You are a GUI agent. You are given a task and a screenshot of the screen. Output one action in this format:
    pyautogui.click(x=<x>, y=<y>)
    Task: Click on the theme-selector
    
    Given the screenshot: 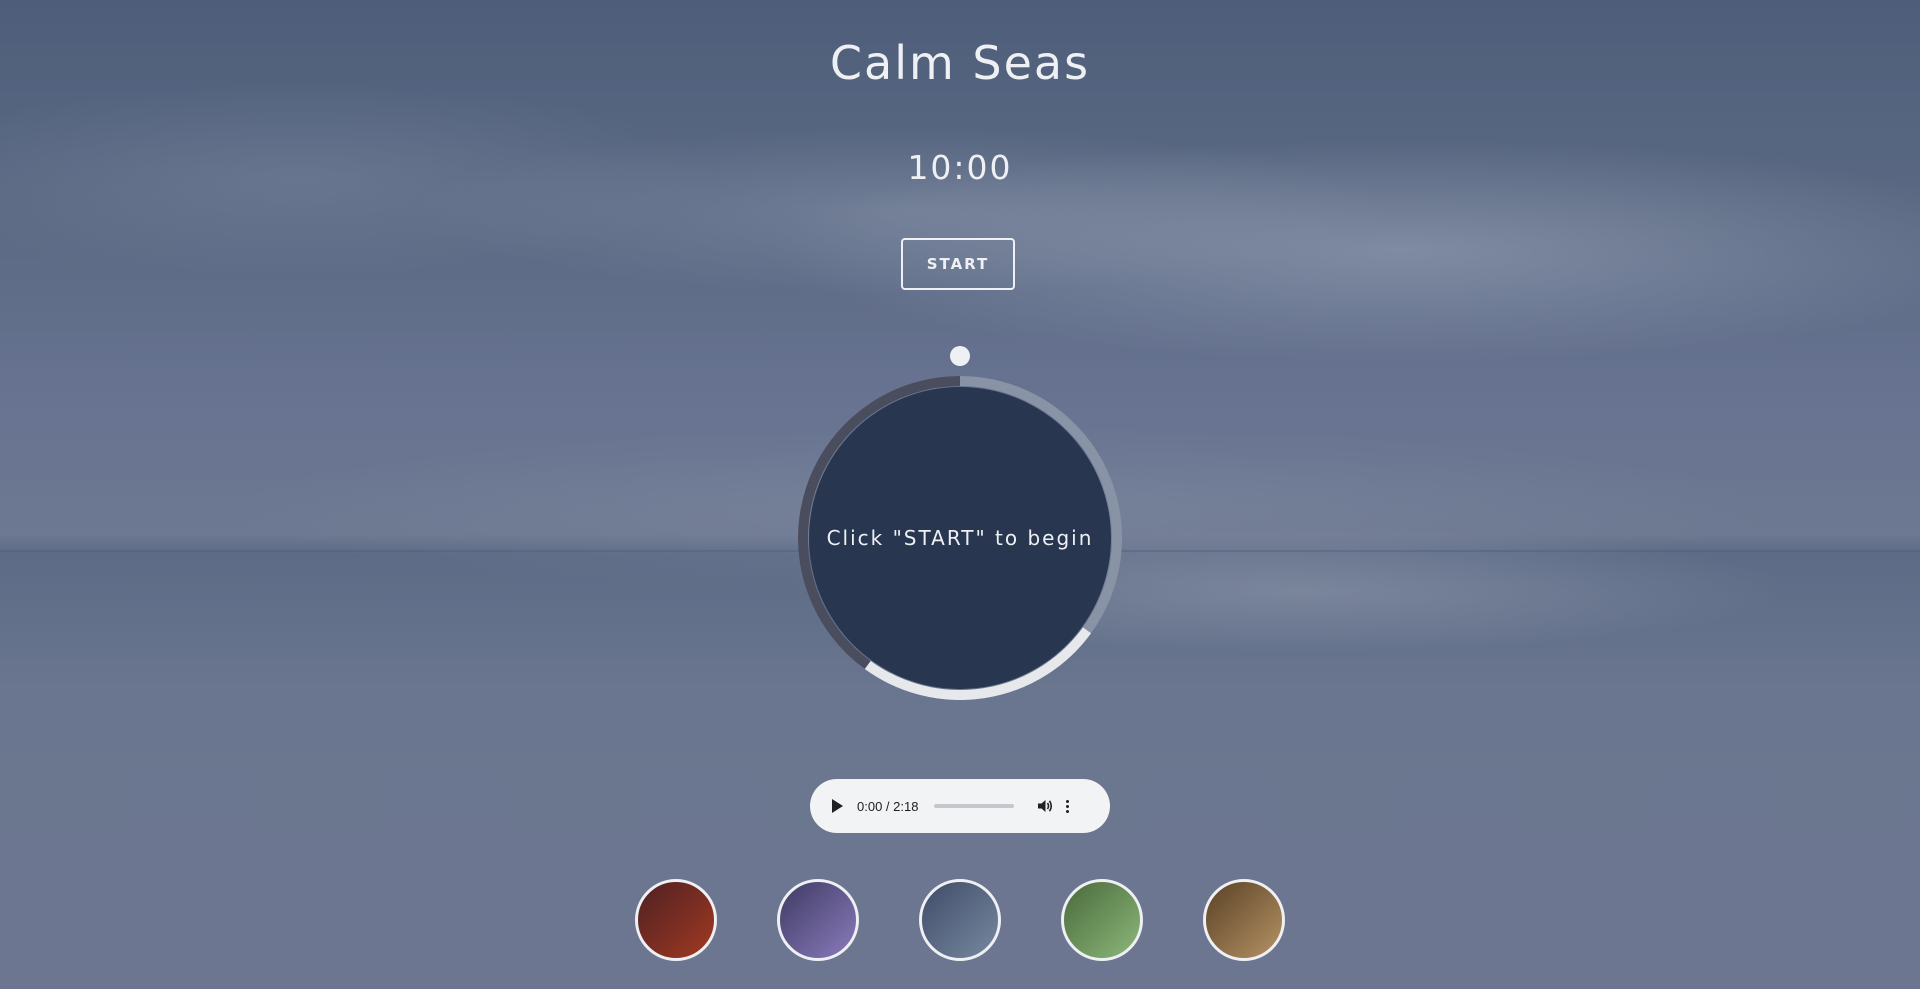 What is the action you would take?
    pyautogui.click(x=960, y=920)
    